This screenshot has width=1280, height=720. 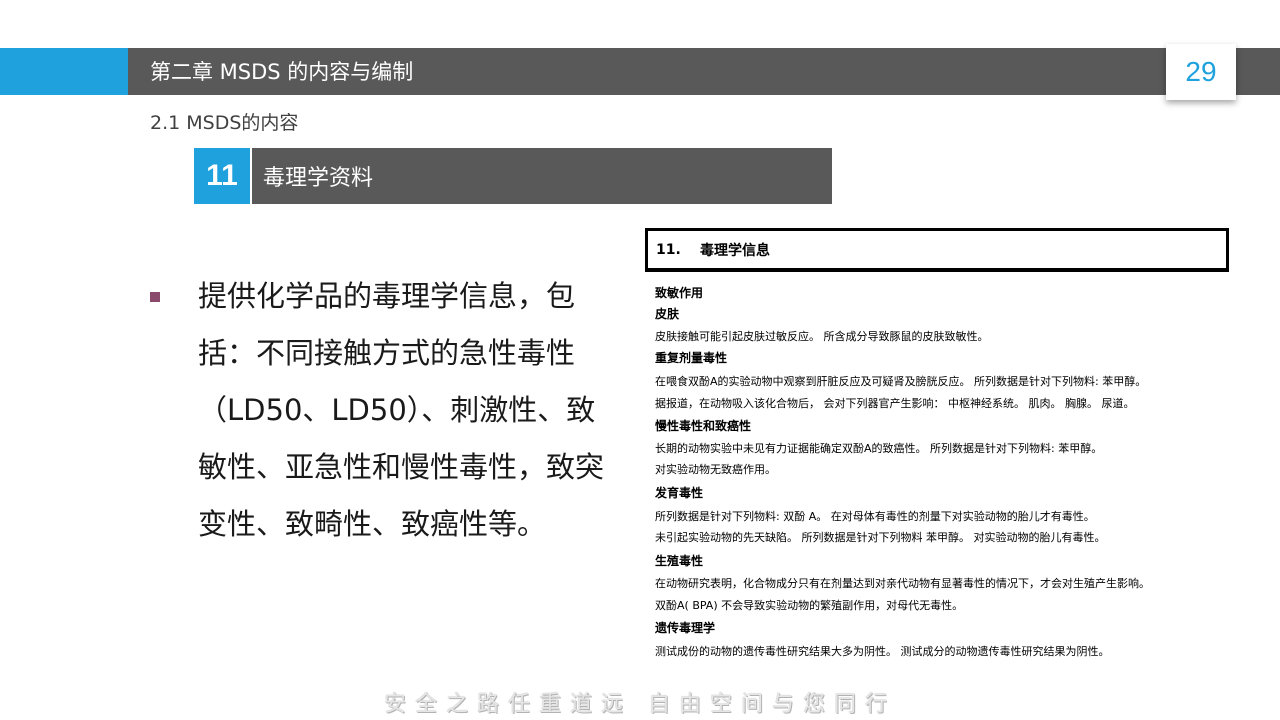 I want to click on doc-subheading: 皮肤, so click(x=667, y=314).